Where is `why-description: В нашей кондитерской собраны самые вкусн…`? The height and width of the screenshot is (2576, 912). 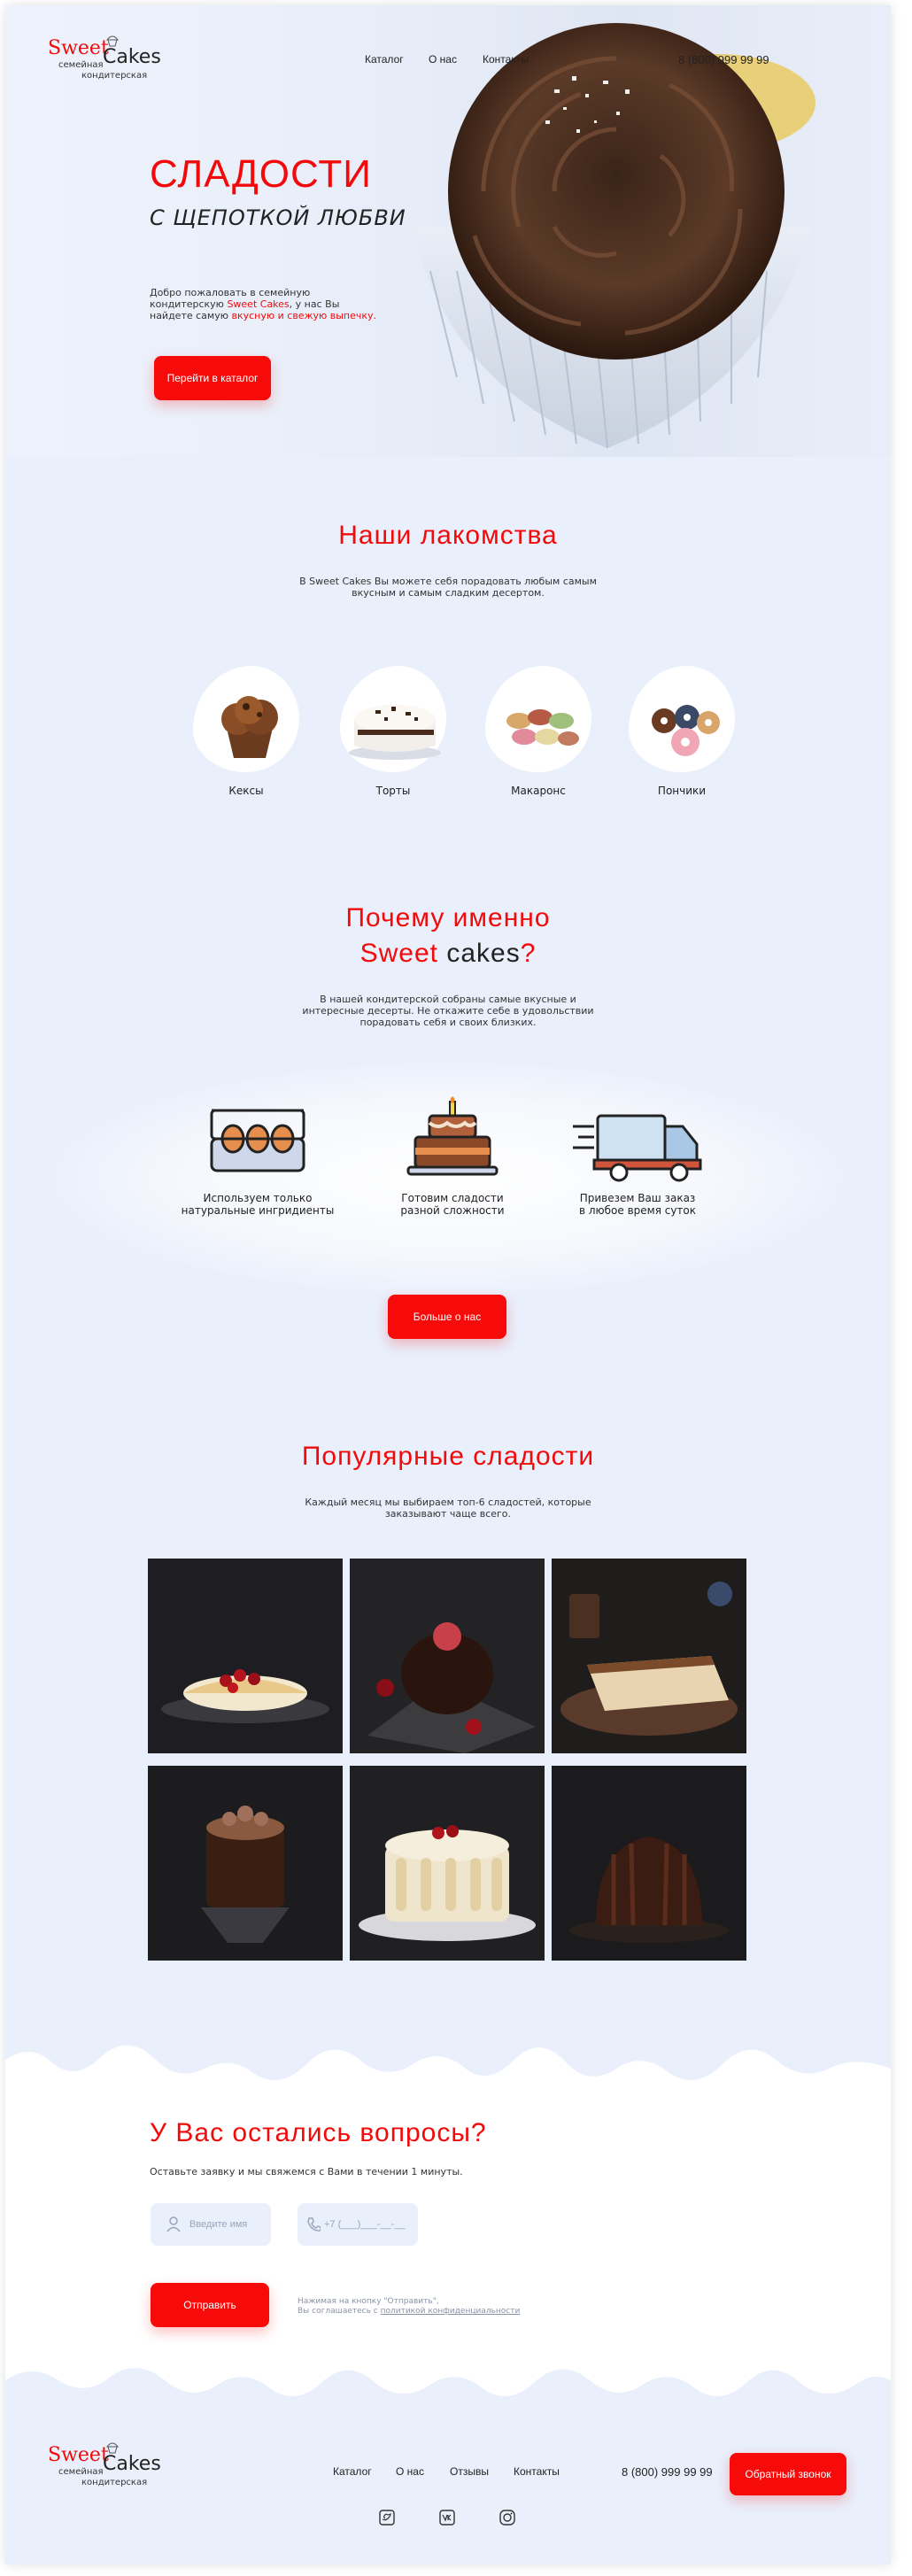 why-description: В нашей кондитерской собраны самые вкусн… is located at coordinates (448, 1011).